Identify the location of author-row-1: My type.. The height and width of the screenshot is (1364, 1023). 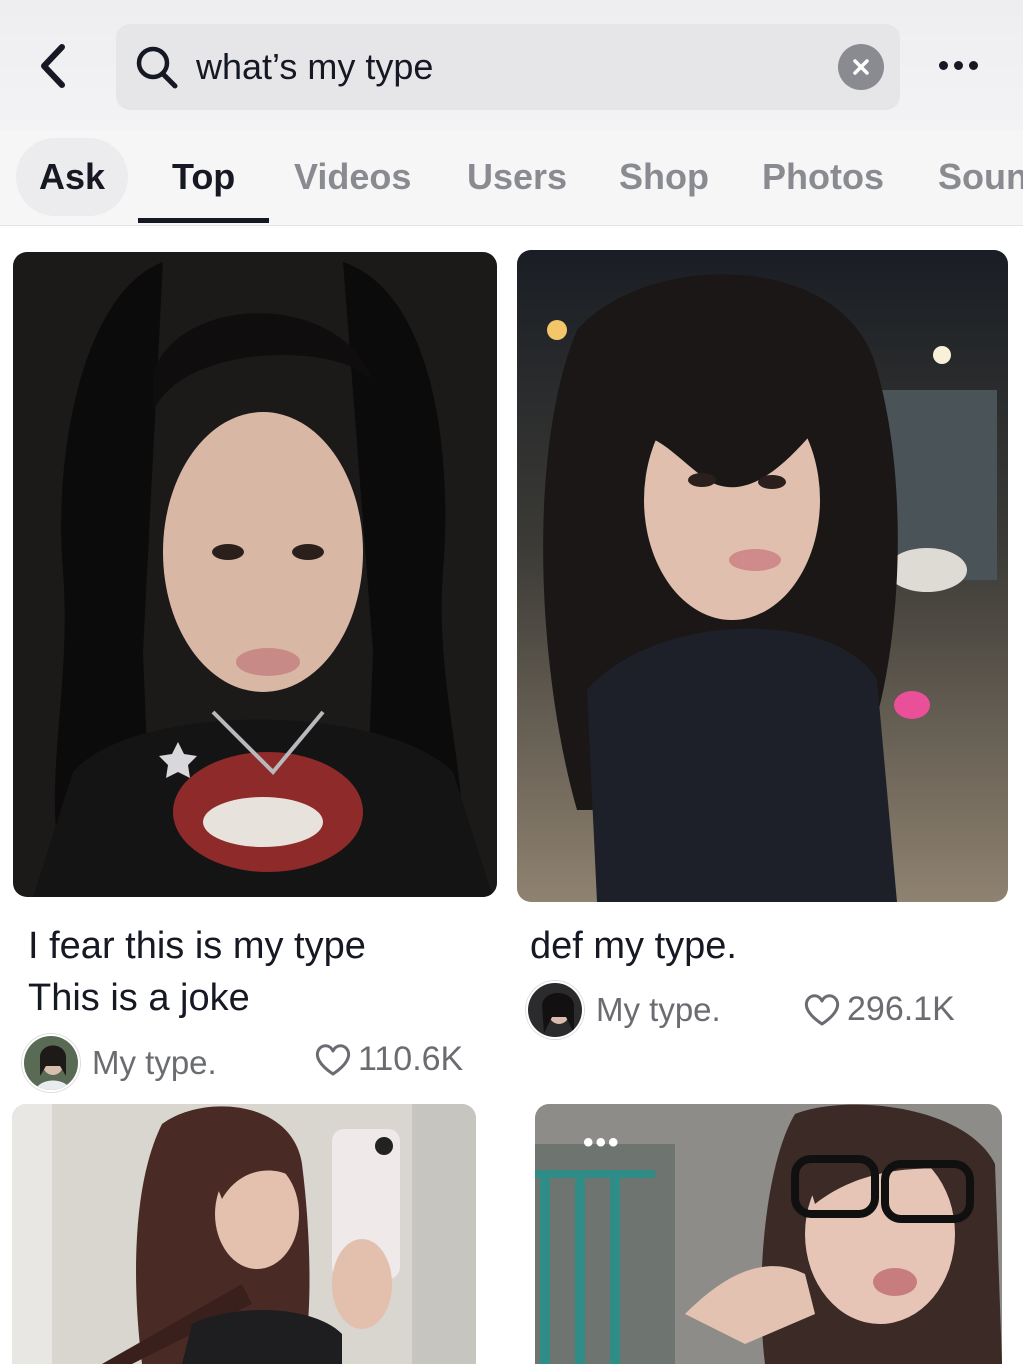
(119, 1063).